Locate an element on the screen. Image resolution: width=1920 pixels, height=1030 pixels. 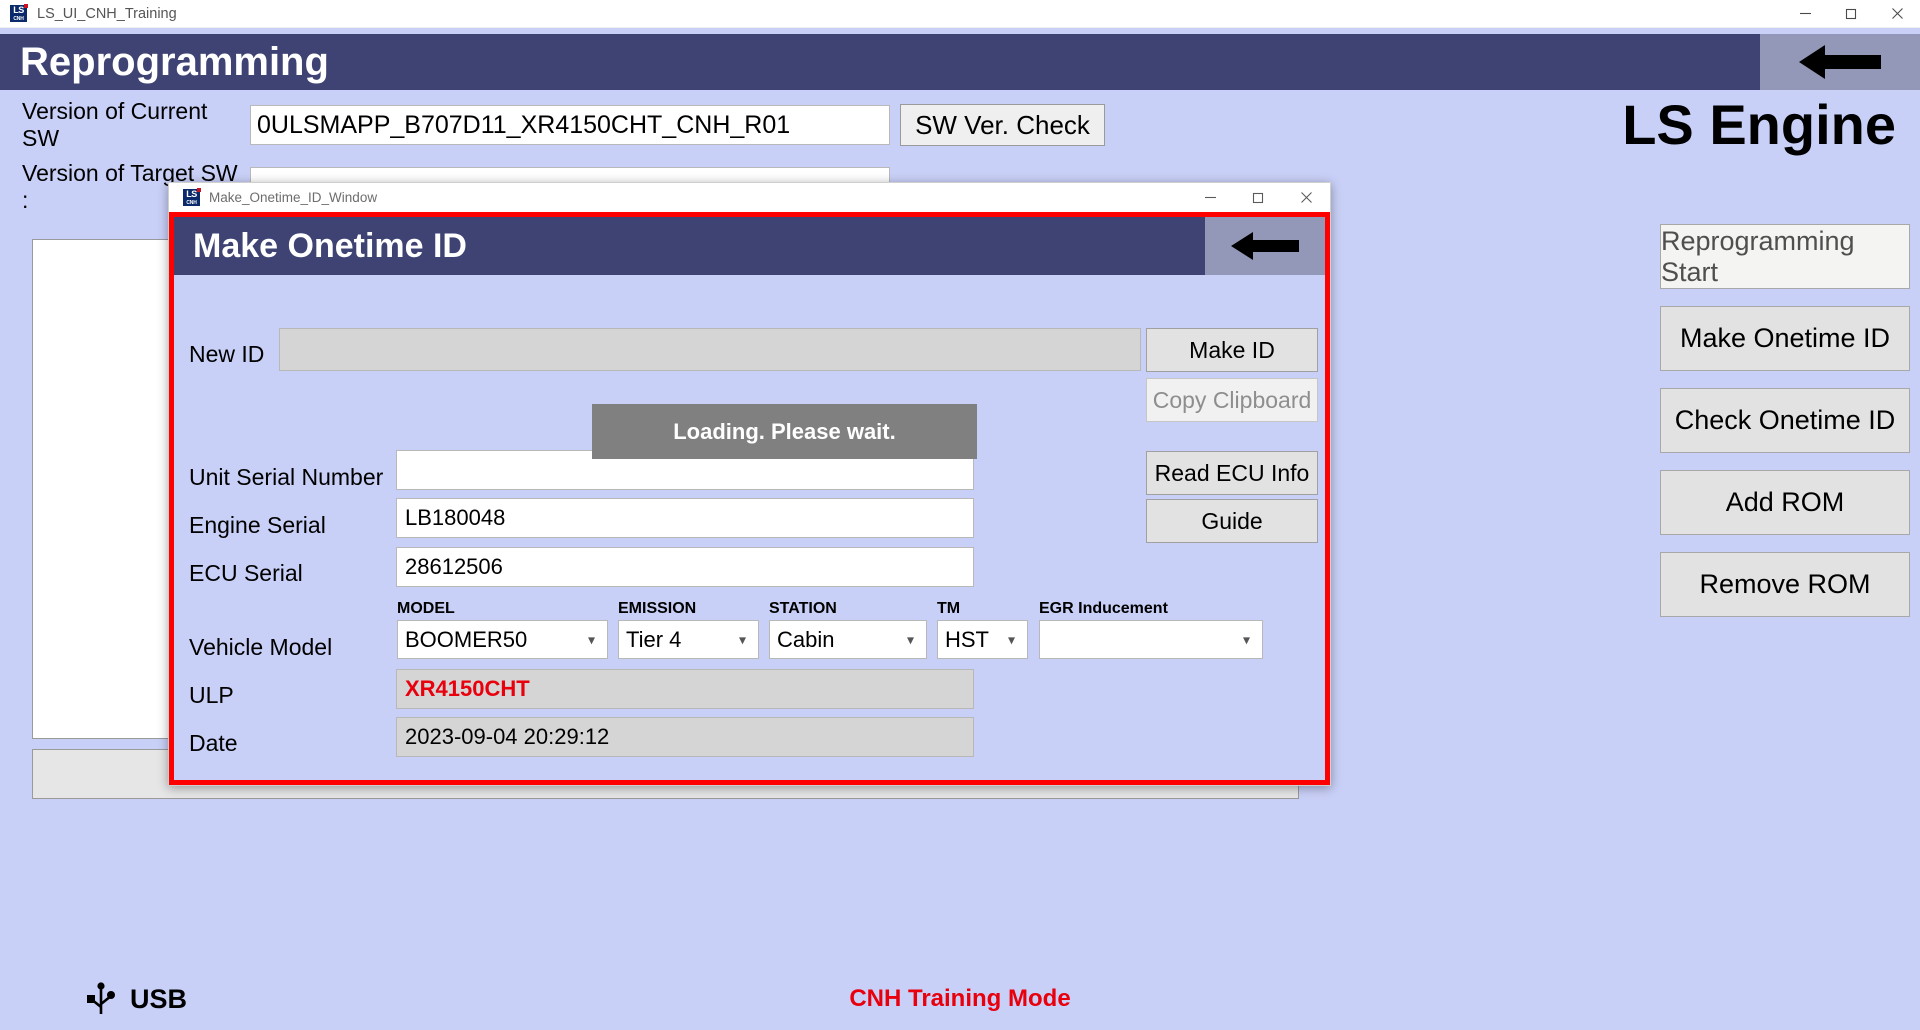
model-combo-group: MODEL BOOMER50 ▾ is located at coordinates (502, 629).